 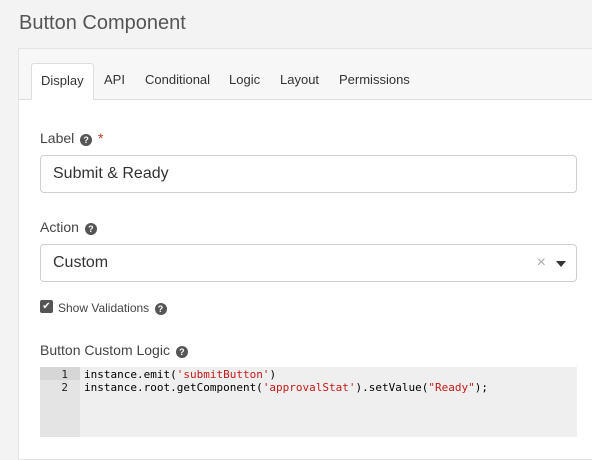 I want to click on action-select: Custom ×, so click(x=308, y=263).